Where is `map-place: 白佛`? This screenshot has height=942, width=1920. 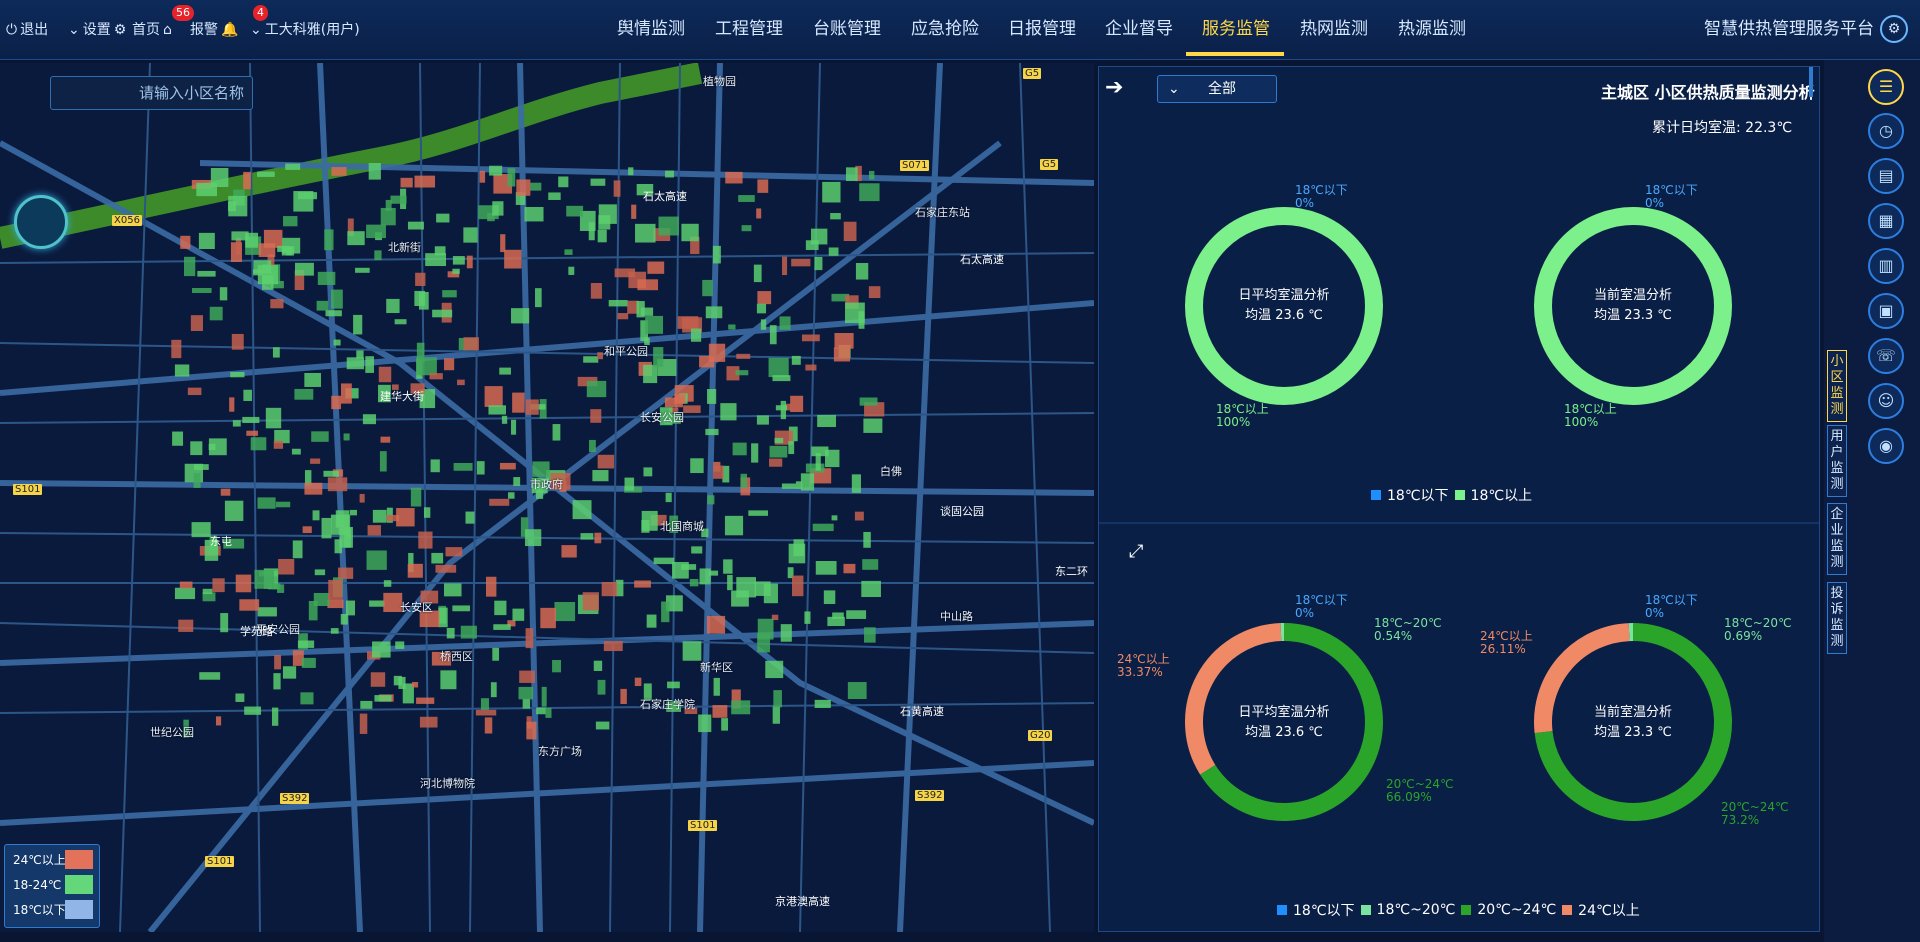 map-place: 白佛 is located at coordinates (891, 471).